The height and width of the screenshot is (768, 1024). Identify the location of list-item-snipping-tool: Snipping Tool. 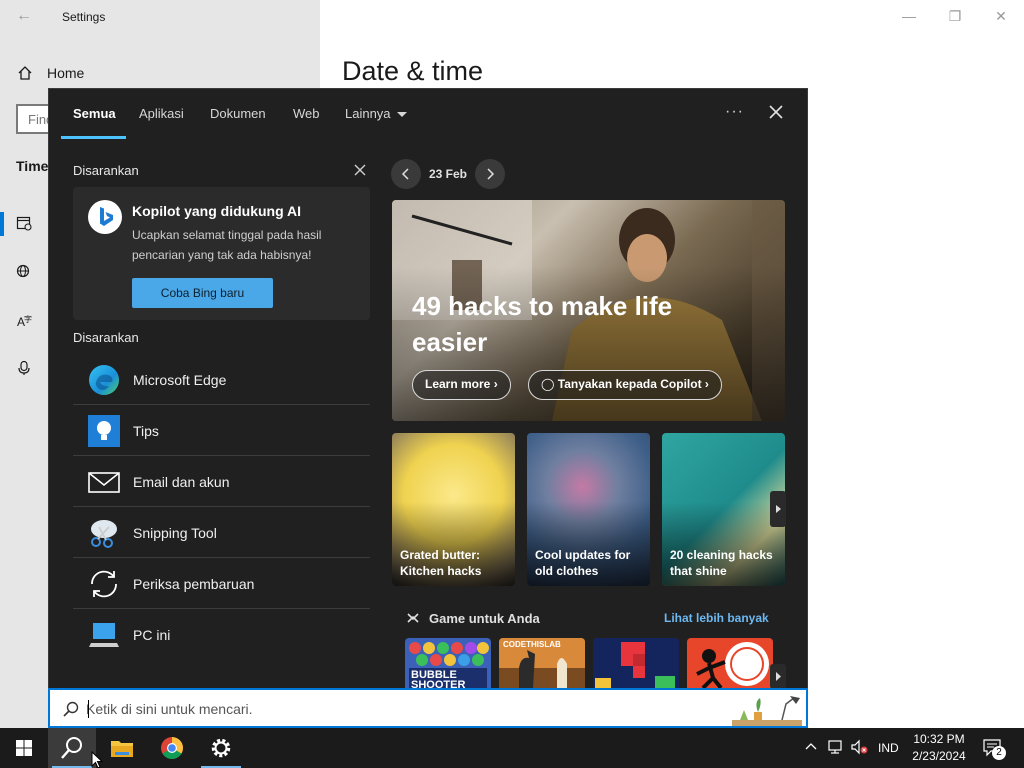
(221, 532).